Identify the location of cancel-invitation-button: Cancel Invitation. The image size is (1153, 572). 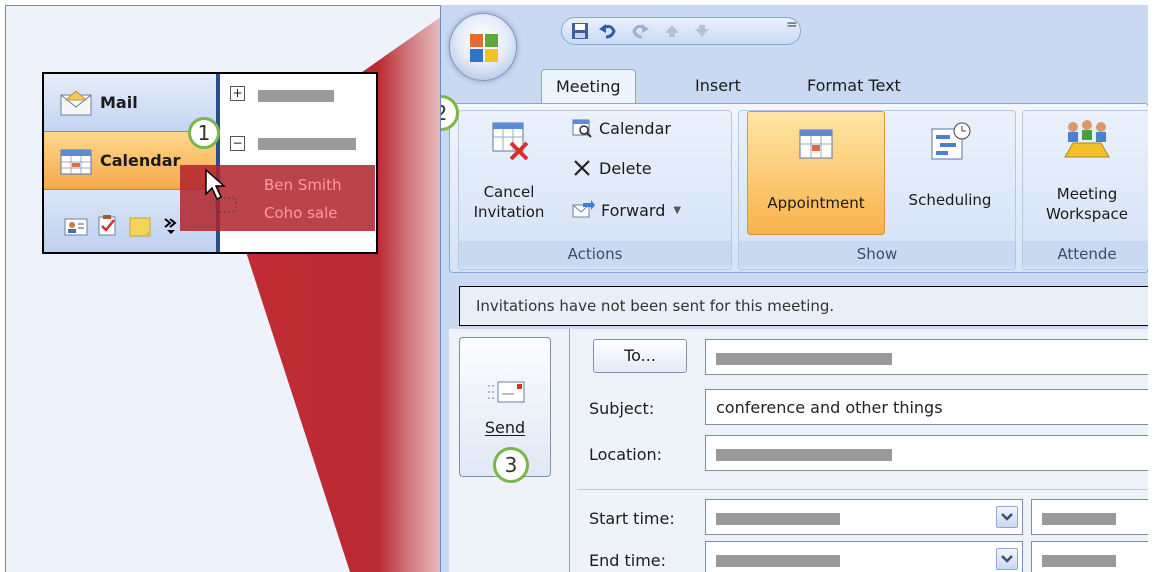
(509, 177).